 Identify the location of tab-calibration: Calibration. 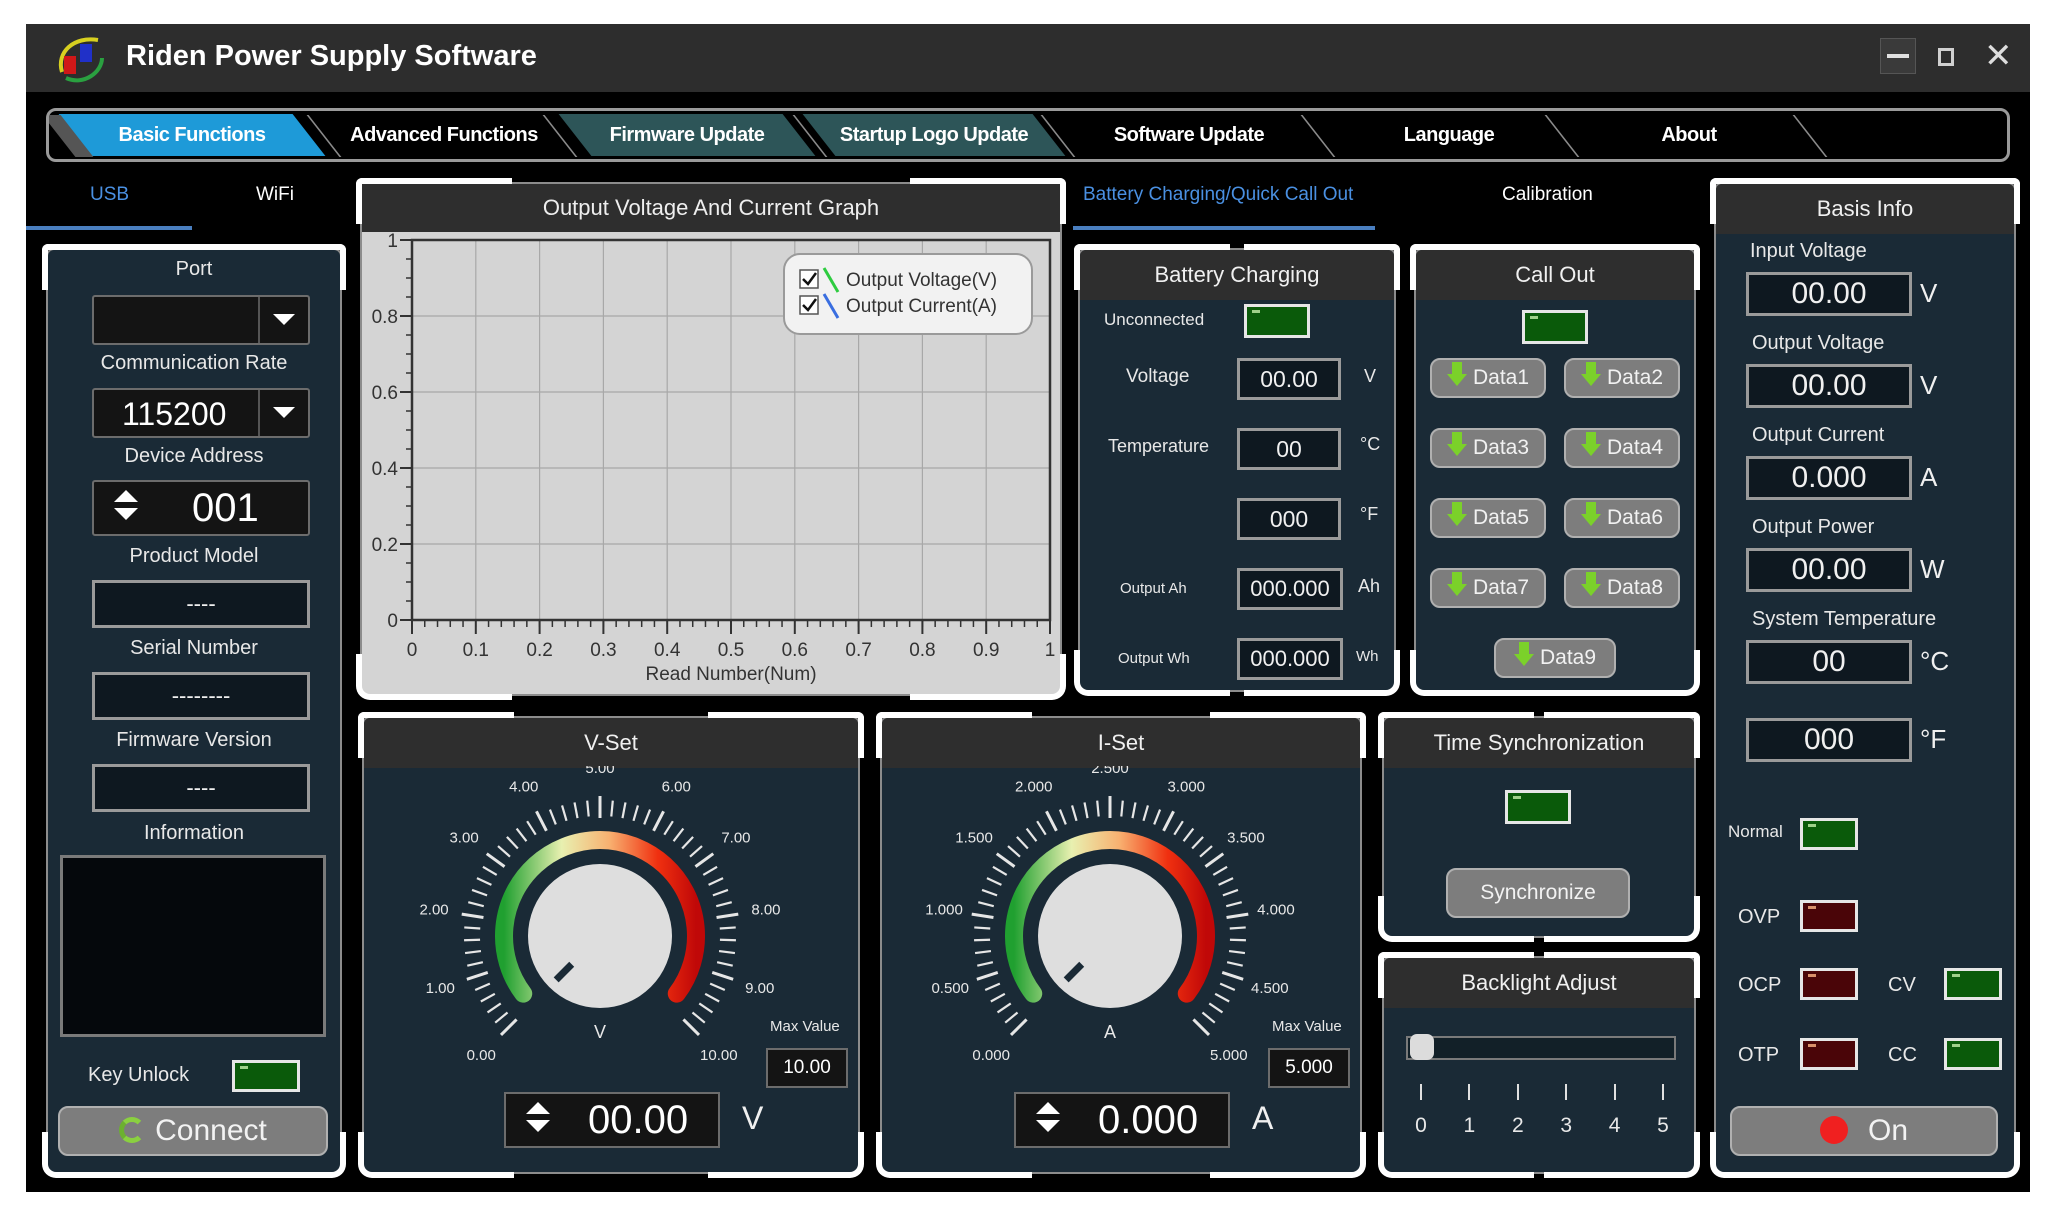
(1547, 195).